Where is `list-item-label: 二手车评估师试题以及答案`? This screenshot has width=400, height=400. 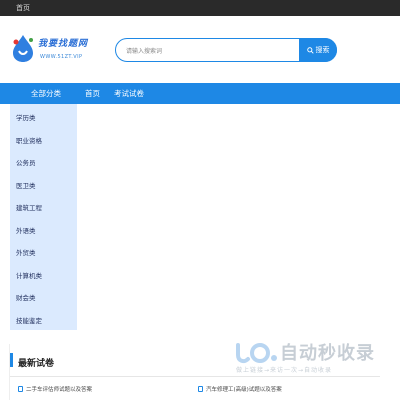 list-item-label: 二手车评估师试题以及答案 is located at coordinates (59, 390).